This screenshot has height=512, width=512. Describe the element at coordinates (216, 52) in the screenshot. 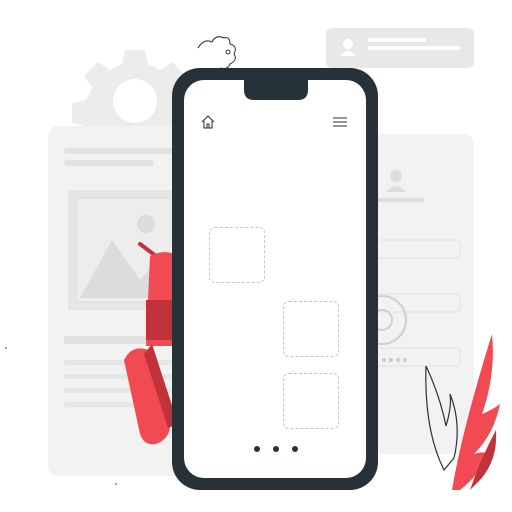

I see `sparkle-doodle` at that location.